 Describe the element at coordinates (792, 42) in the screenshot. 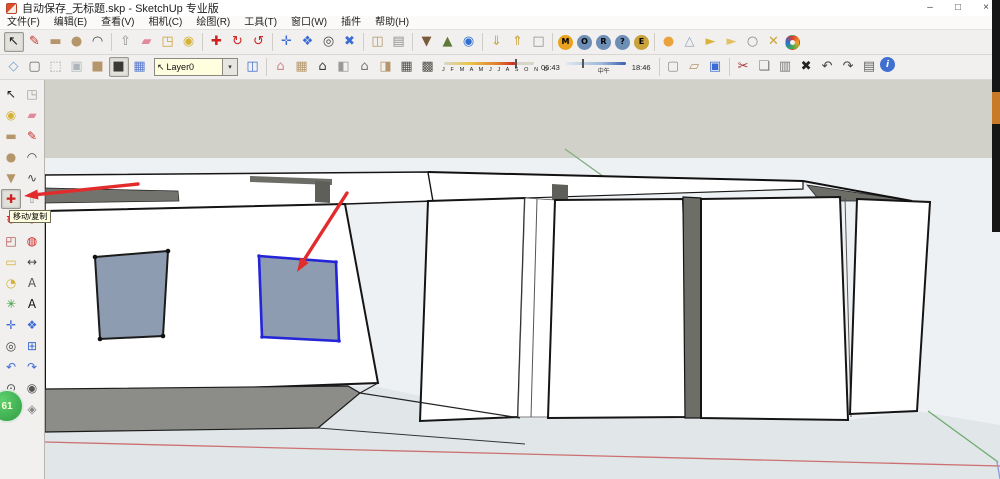

I see `color-wheel-icon` at that location.